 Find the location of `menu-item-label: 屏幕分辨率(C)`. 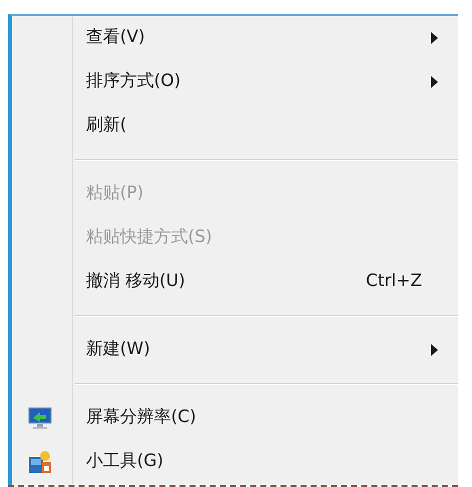

menu-item-label: 屏幕分辨率(C) is located at coordinates (141, 418).